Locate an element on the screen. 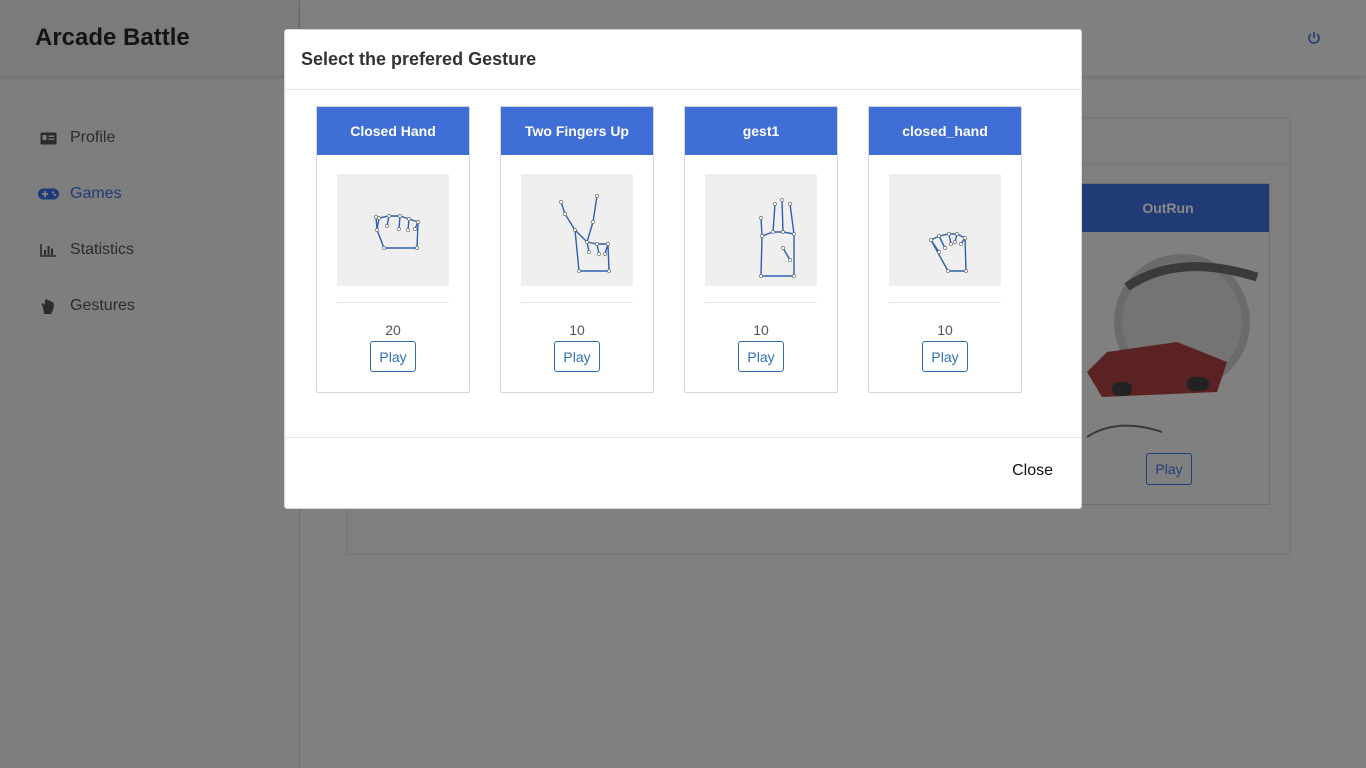 This screenshot has height=768, width=1366. sidebar-item-label: Gestures is located at coordinates (102, 305).